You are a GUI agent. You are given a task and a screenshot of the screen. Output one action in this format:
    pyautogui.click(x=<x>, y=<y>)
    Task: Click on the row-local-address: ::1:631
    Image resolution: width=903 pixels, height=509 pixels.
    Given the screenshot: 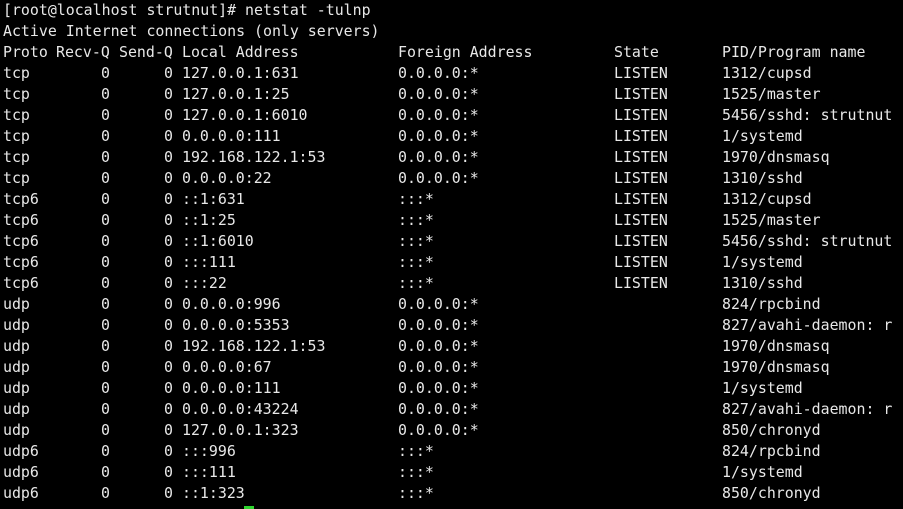 What is the action you would take?
    pyautogui.click(x=213, y=199)
    